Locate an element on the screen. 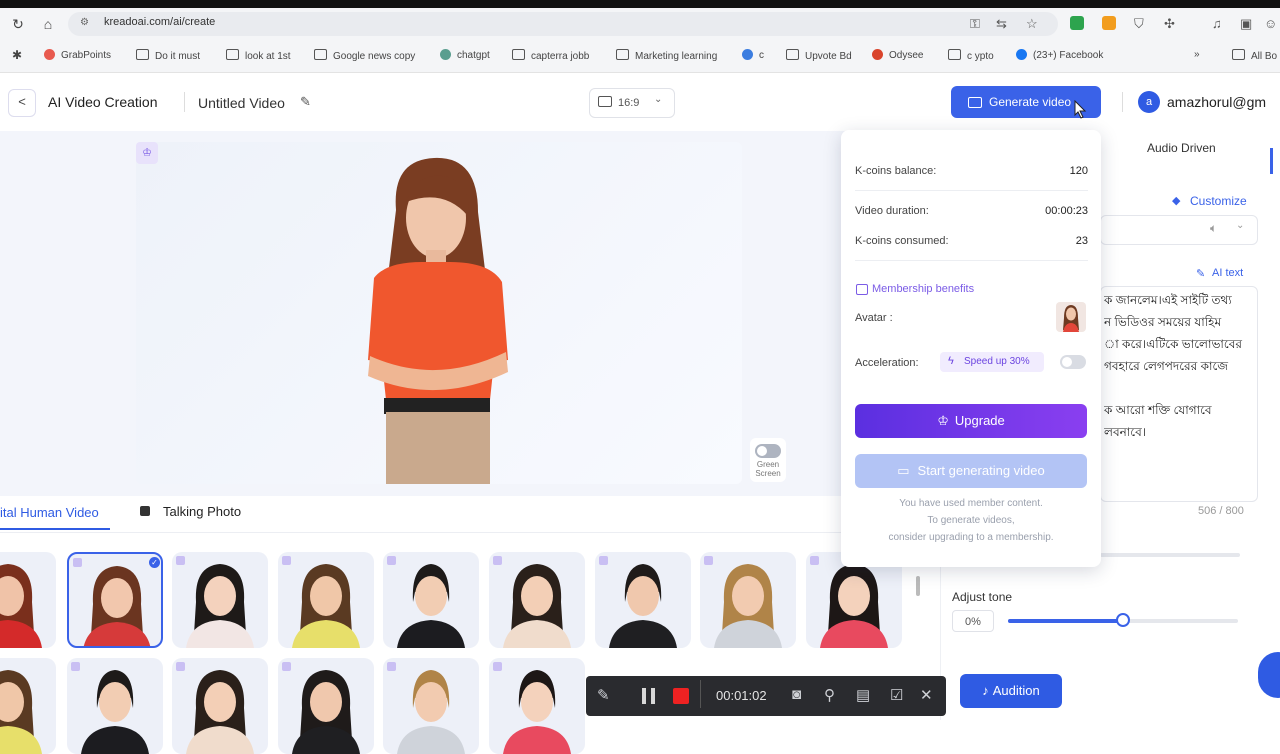 This screenshot has height=754, width=1280. key-icon: ⚿ is located at coordinates (975, 24).